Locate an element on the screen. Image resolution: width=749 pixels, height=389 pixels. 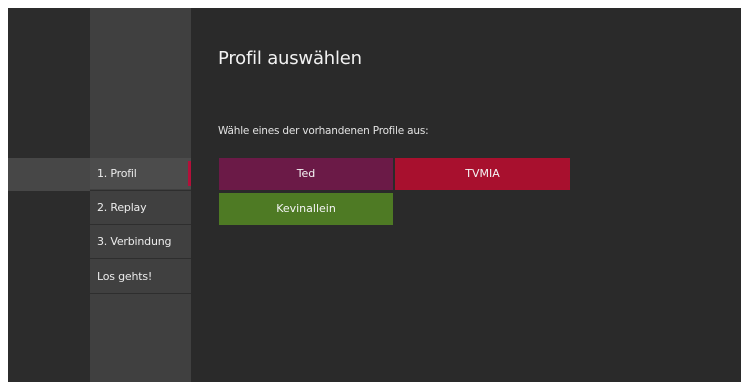
selection-band is located at coordinates (49, 174).